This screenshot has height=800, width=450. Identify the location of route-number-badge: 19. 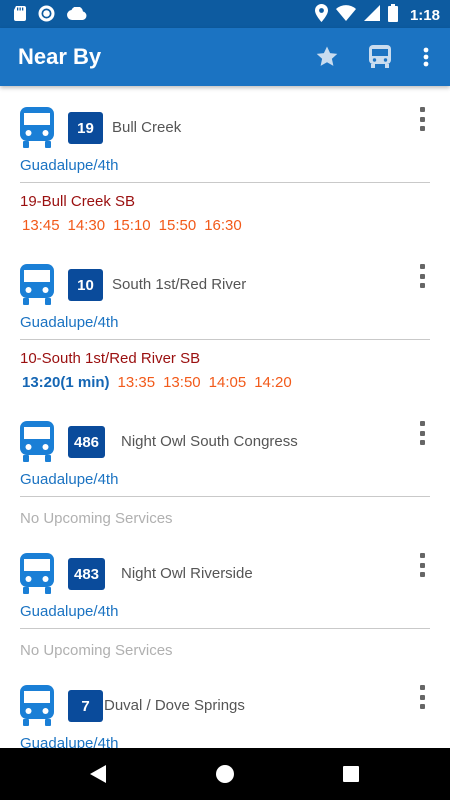
(85, 128).